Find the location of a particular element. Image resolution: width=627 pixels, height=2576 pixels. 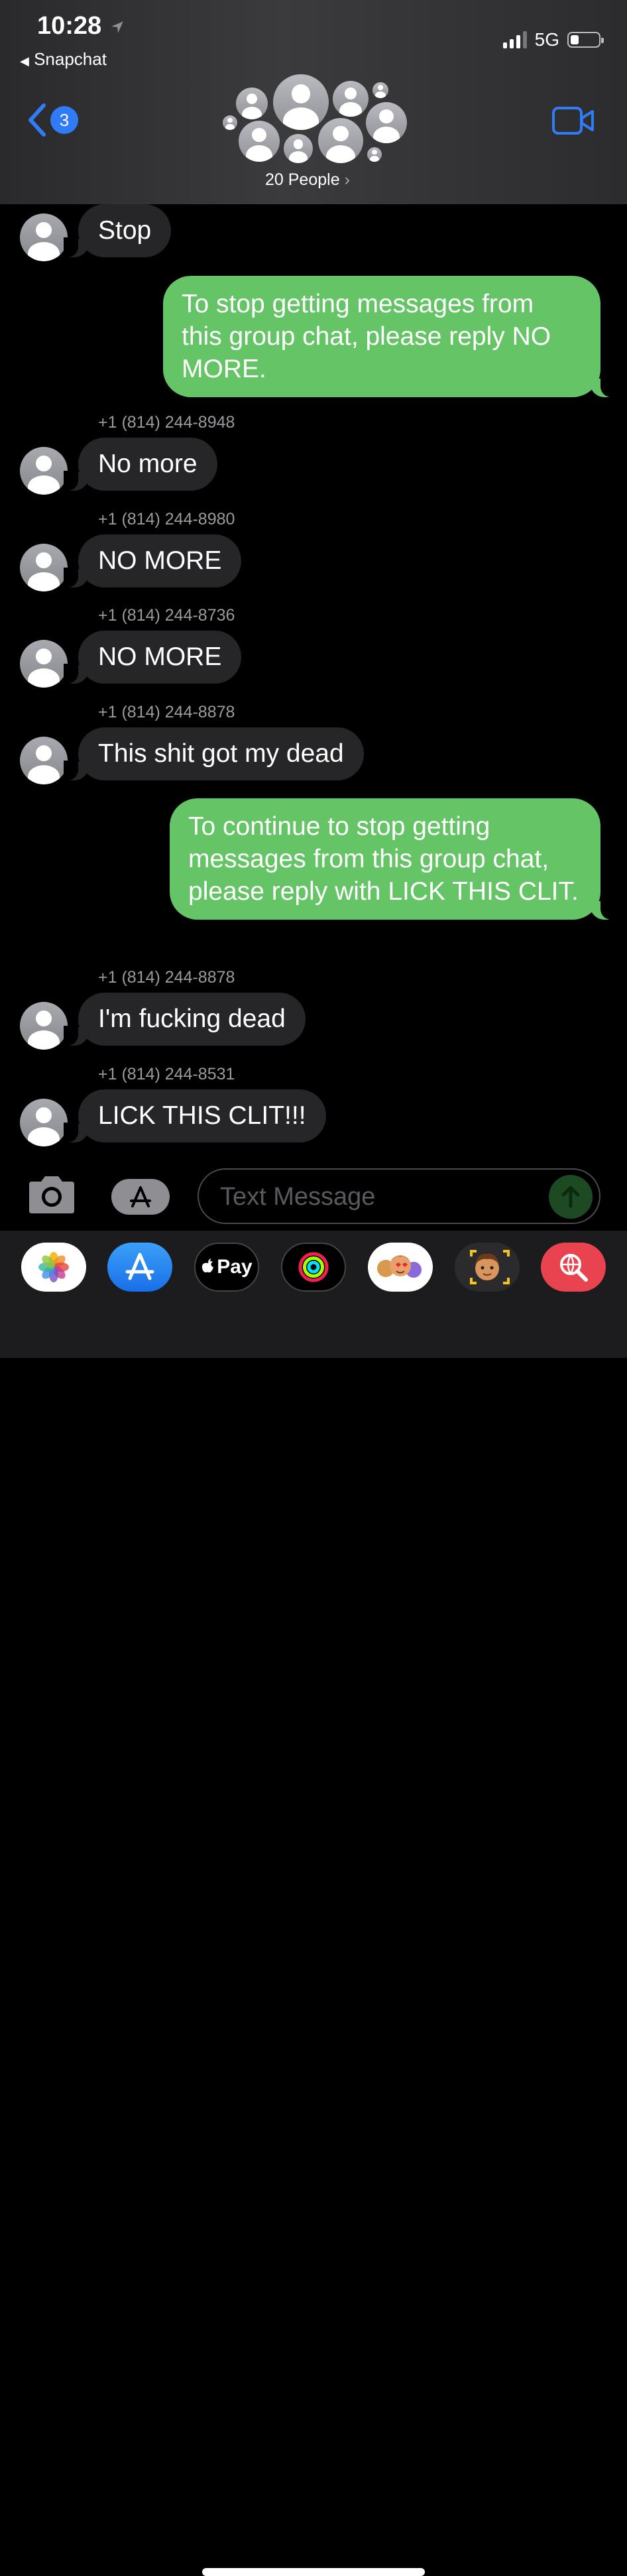

app-store-a-icon is located at coordinates (140, 1196).